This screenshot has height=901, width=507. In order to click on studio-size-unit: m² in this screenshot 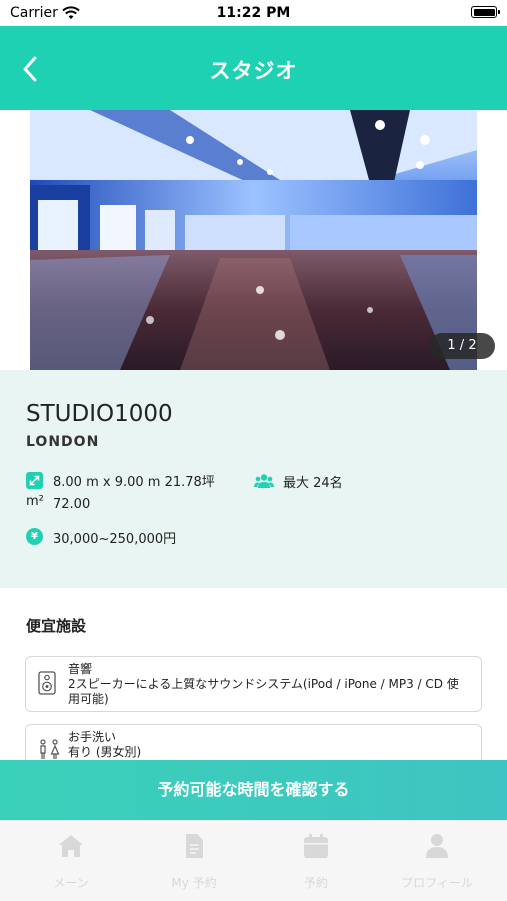, I will do `click(35, 501)`.